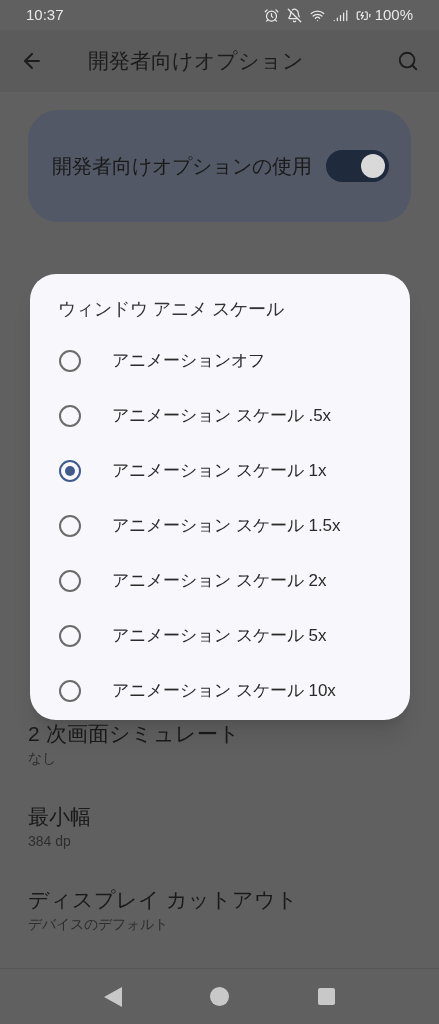 The image size is (439, 1024). What do you see at coordinates (45, 14) in the screenshot?
I see `status-time: 10:37` at bounding box center [45, 14].